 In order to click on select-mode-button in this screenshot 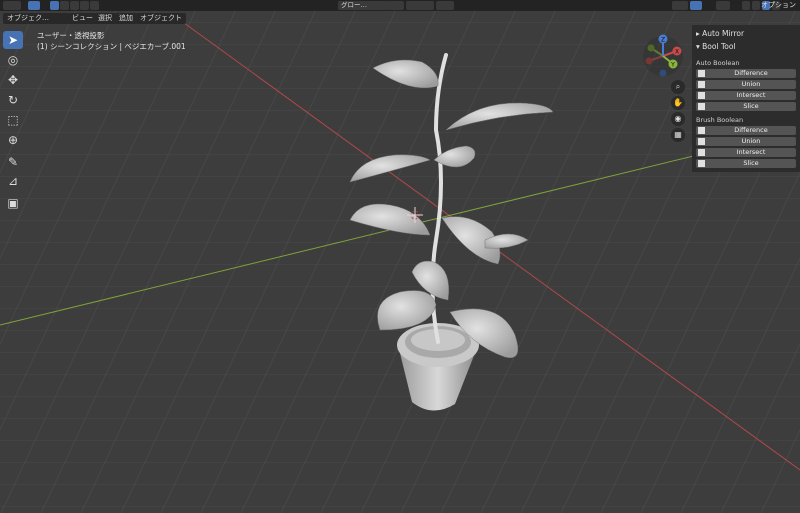, I will do `click(34, 5)`.